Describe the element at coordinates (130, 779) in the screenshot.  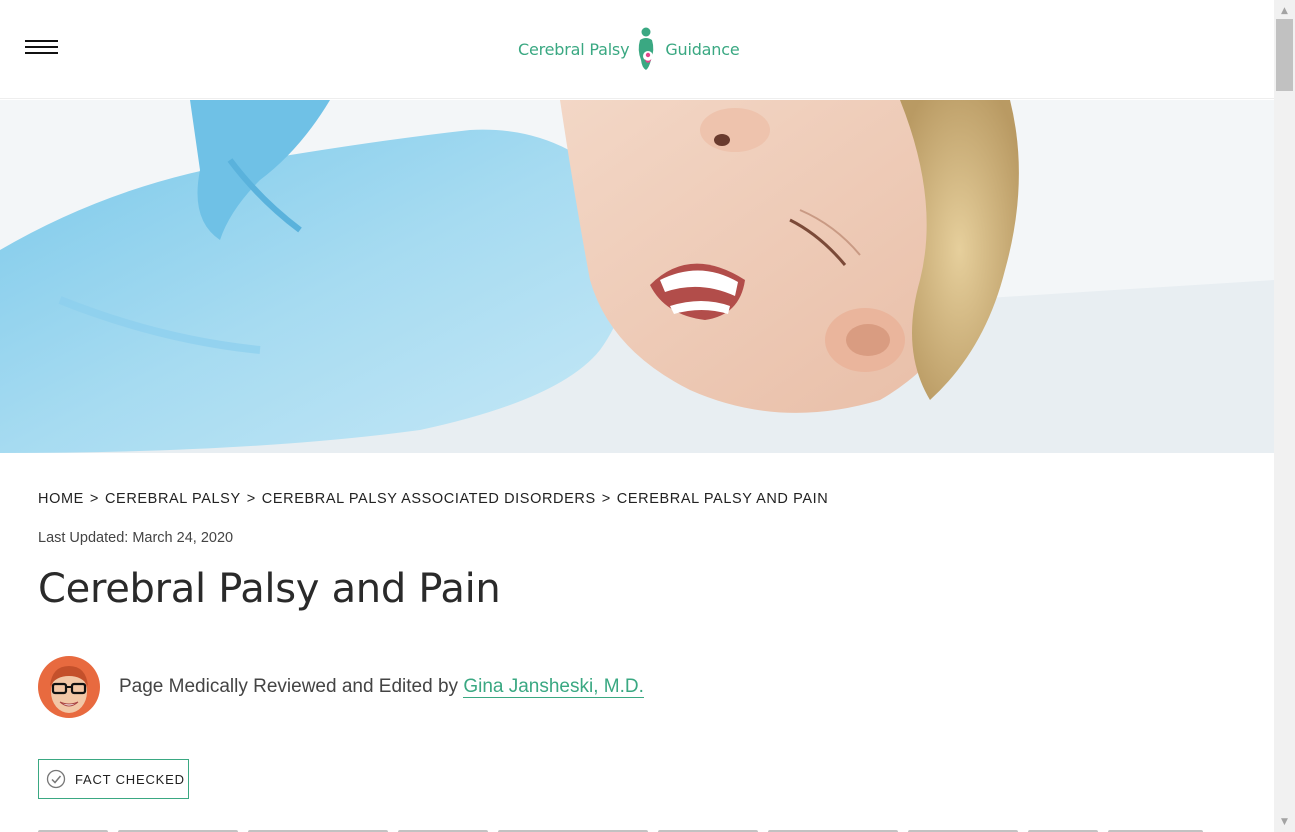
I see `fact-checked-label: FACT CHECKED` at that location.